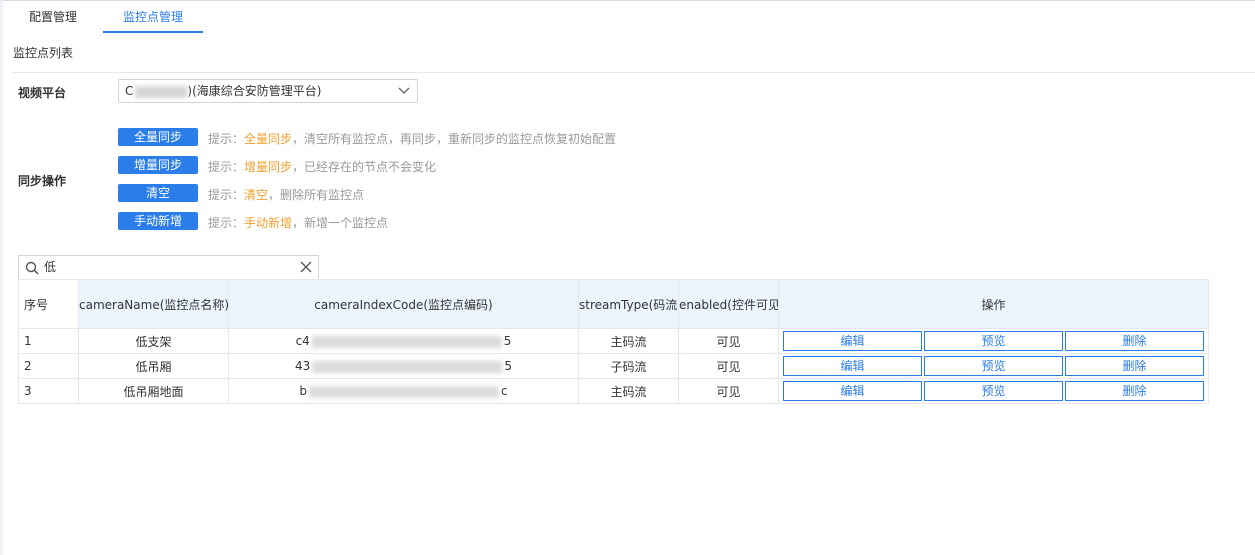 The image size is (1255, 555). I want to click on row-index: 2, so click(48, 366).